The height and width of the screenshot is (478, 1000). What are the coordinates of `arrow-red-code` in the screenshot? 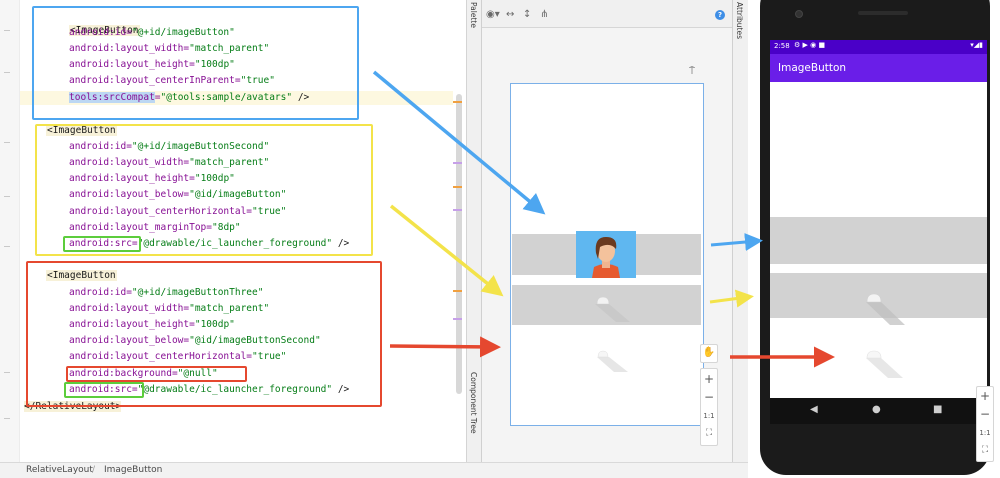 It's located at (445, 347).